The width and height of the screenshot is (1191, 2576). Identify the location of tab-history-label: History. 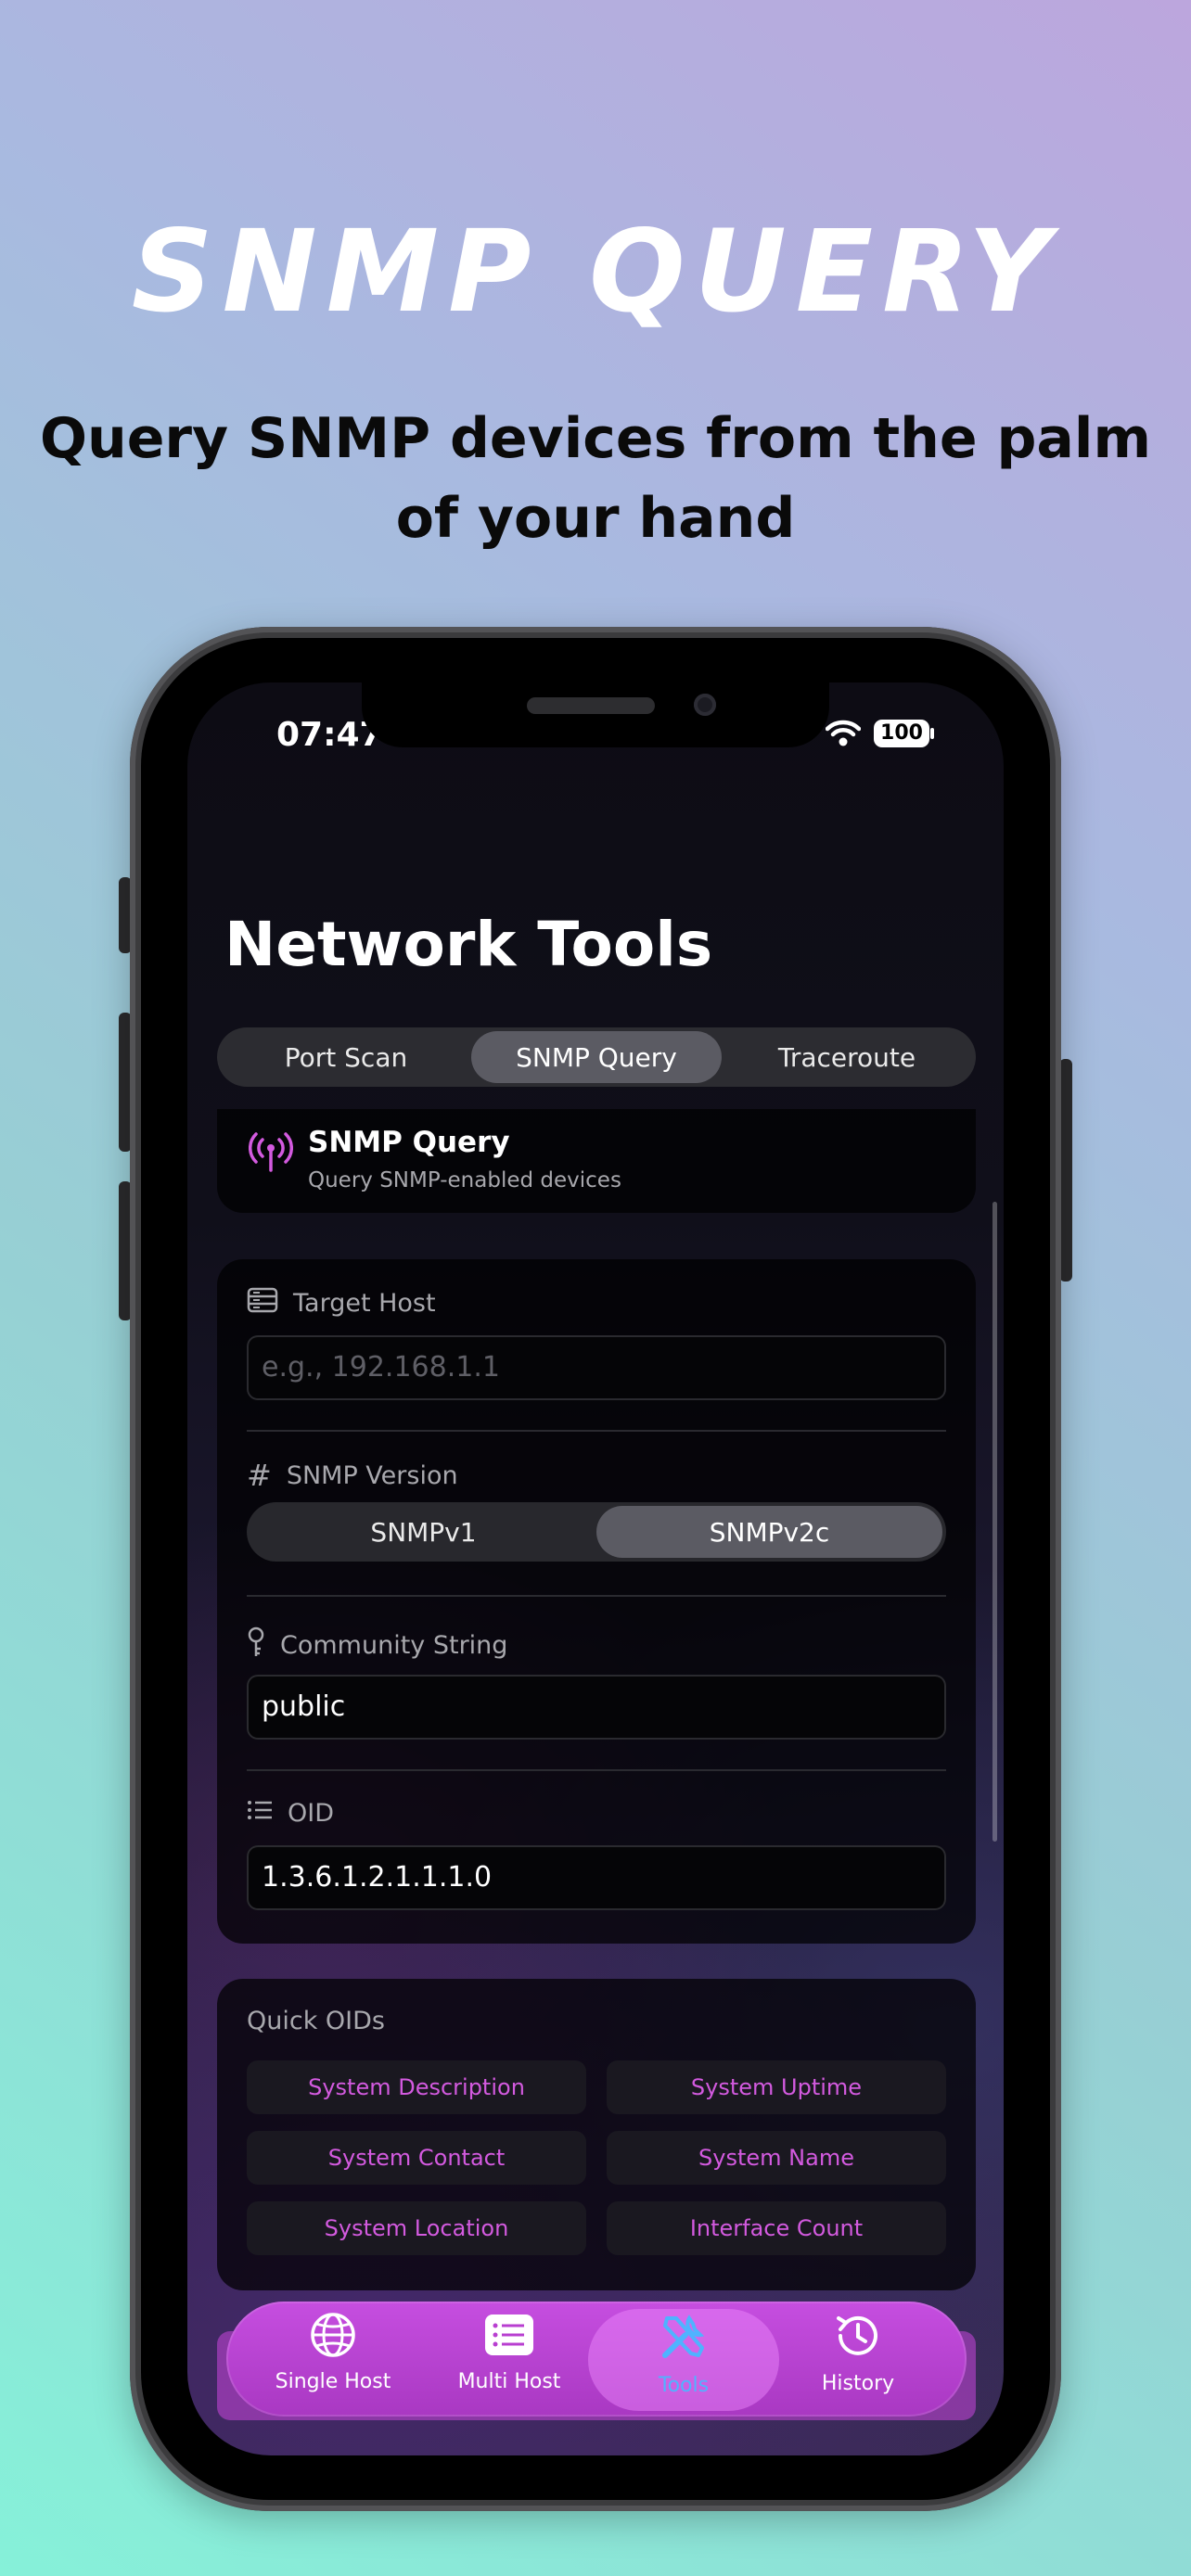
(858, 2383).